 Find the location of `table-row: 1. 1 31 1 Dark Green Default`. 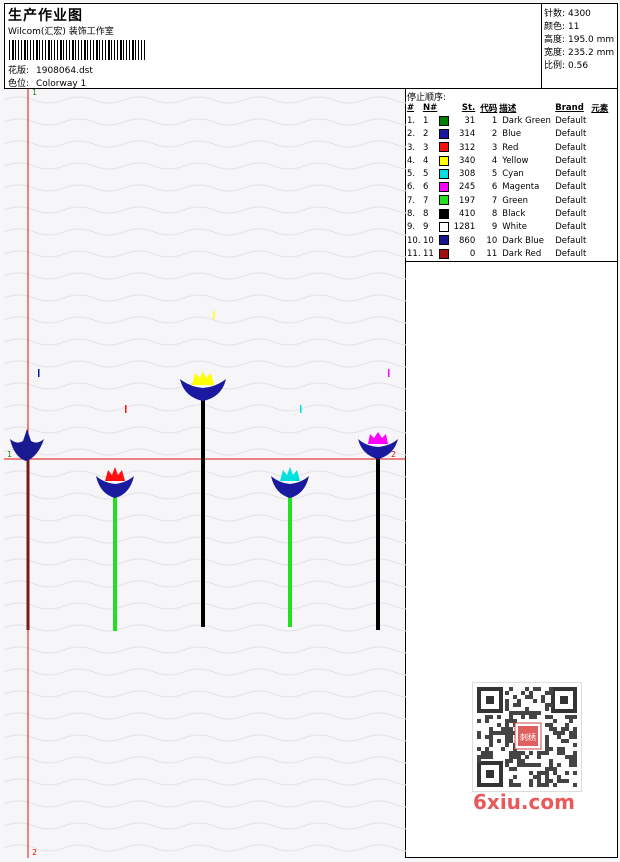

table-row: 1. 1 31 1 Dark Green Default is located at coordinates (507, 120).